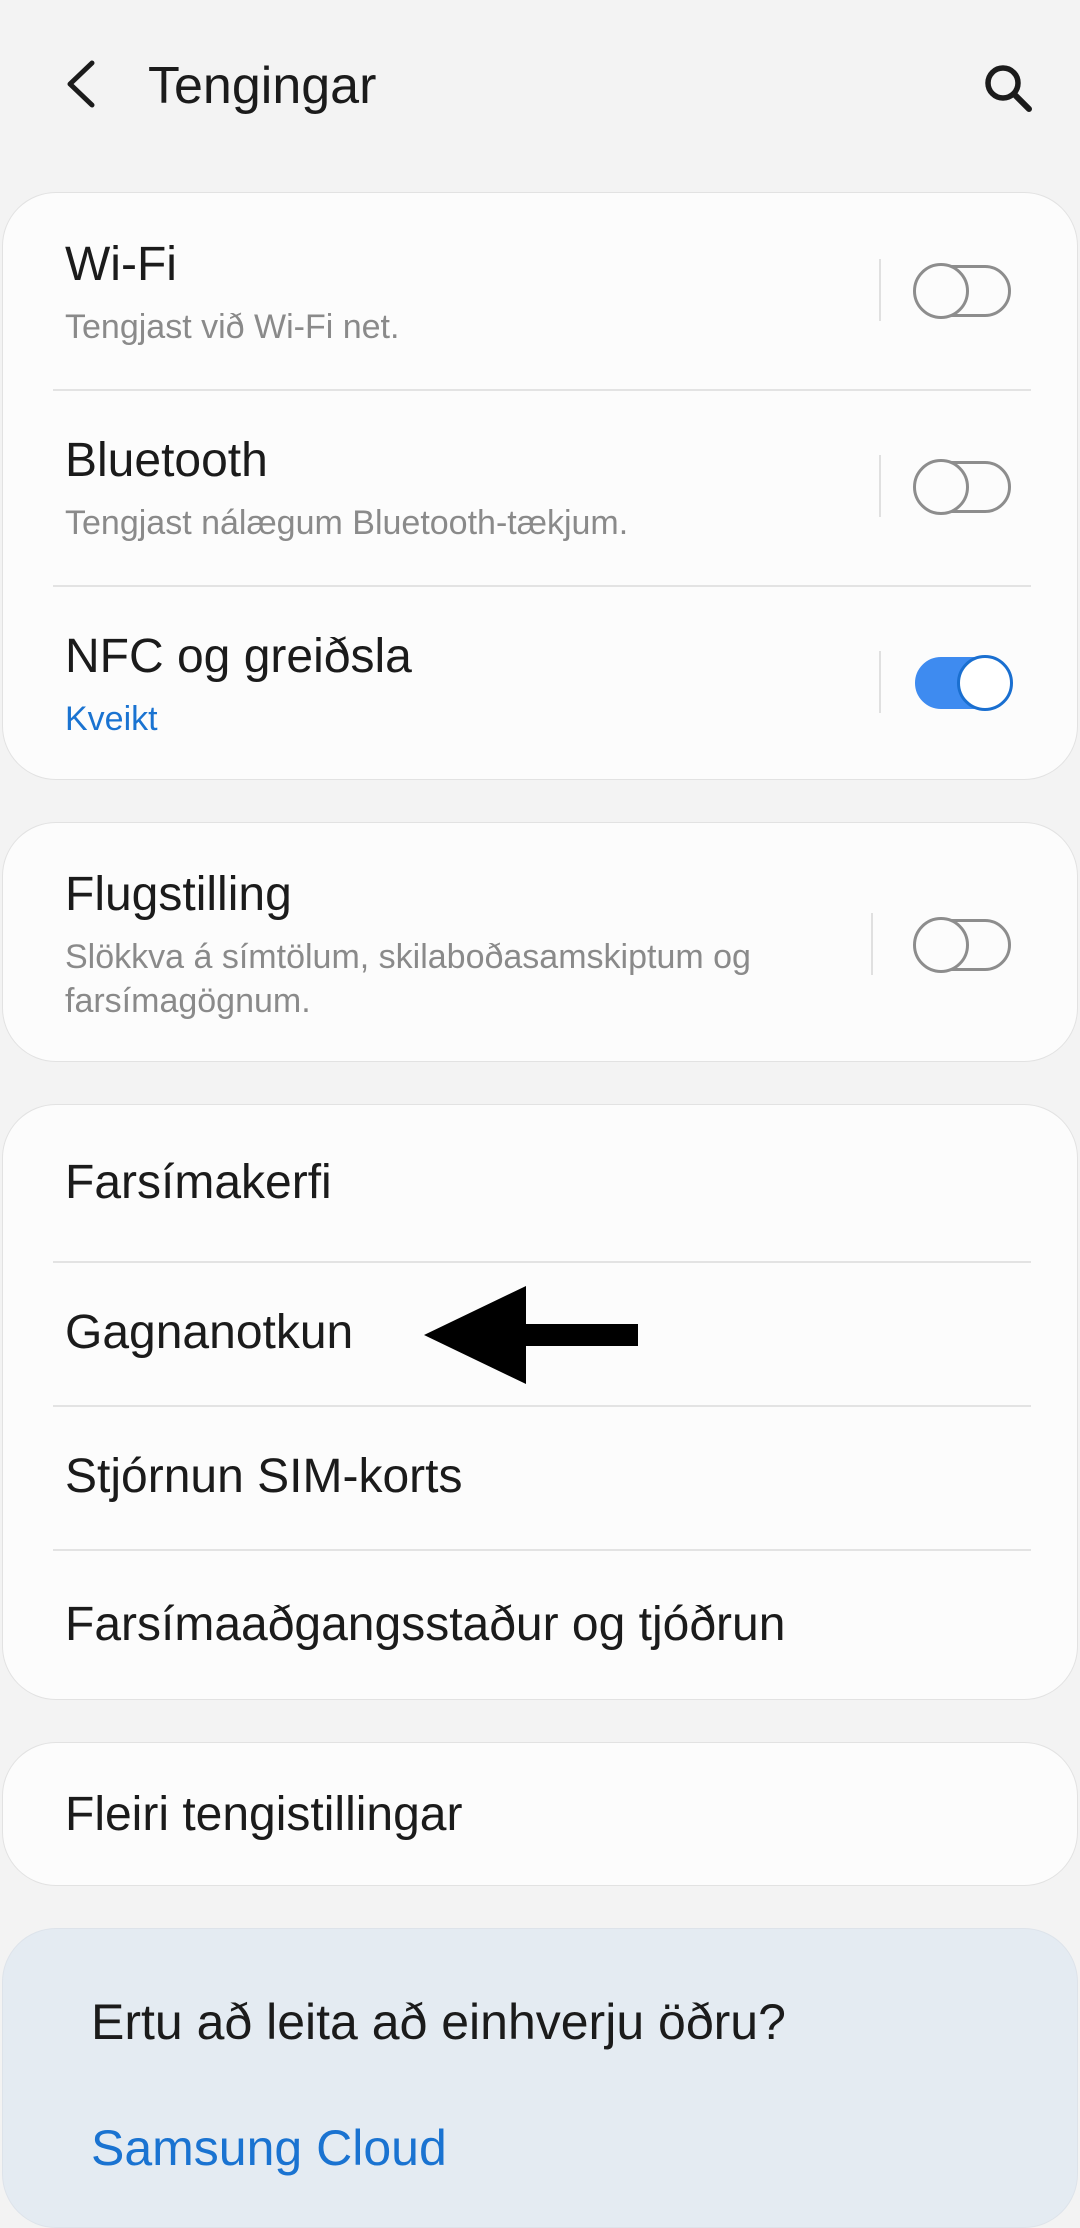  What do you see at coordinates (347, 523) in the screenshot?
I see `bluetooth-subtitle: Tengjast nálægum Bluetooth-tækjum.` at bounding box center [347, 523].